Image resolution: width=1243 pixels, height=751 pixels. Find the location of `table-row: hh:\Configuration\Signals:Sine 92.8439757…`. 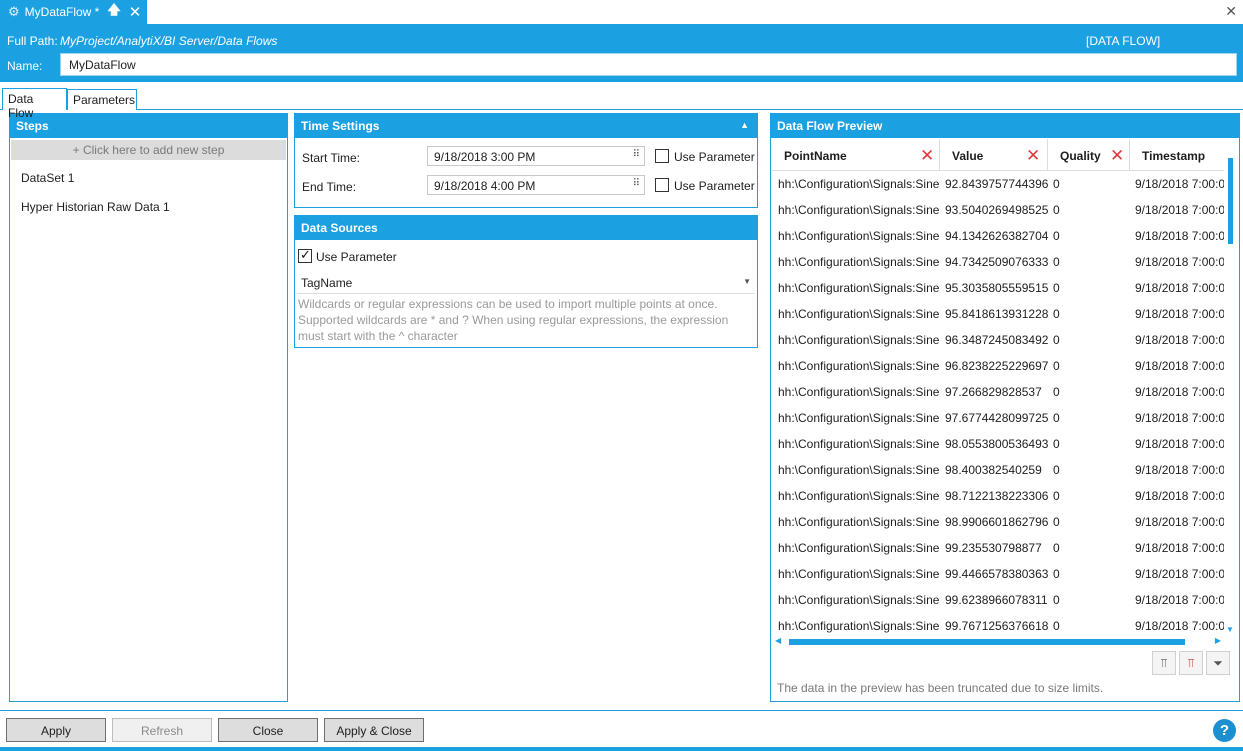

table-row: hh:\Configuration\Signals:Sine 92.8439757… is located at coordinates (998, 185).